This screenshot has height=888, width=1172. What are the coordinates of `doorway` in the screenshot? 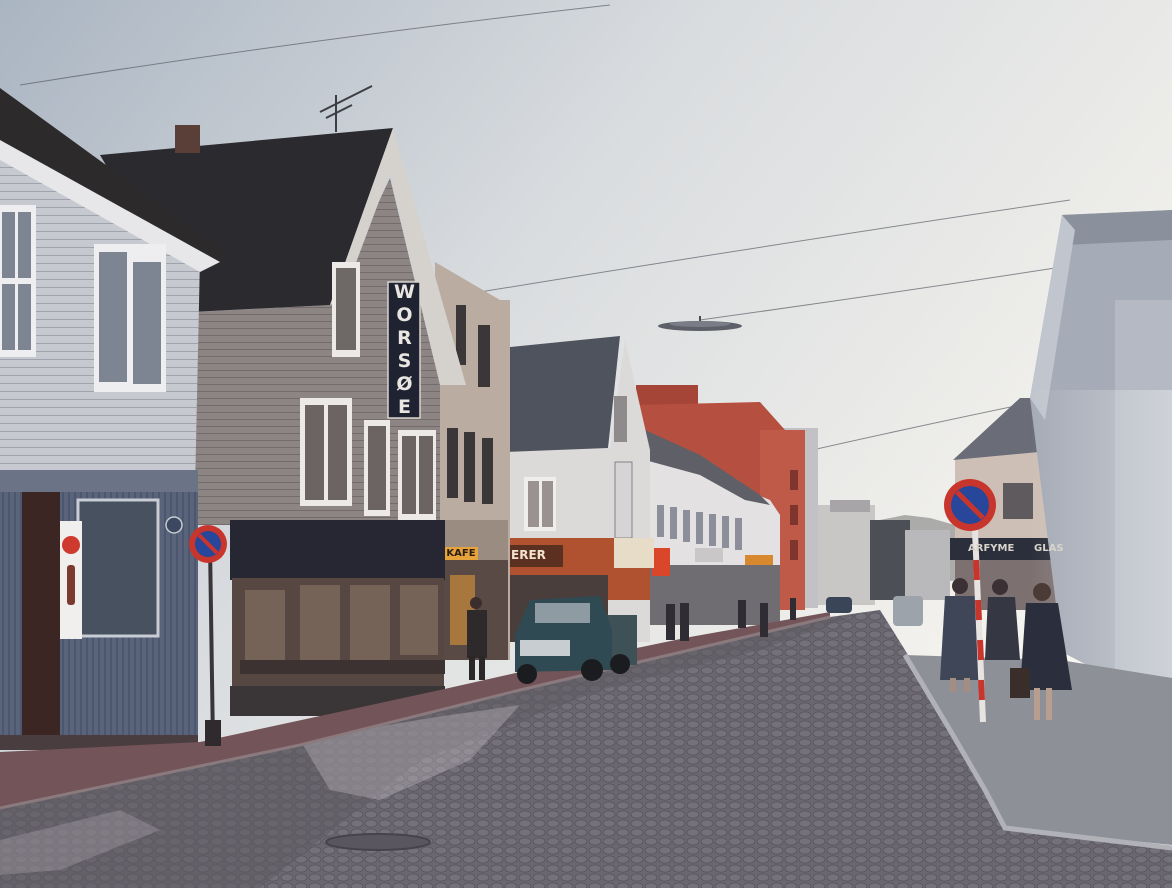 It's located at (41, 614).